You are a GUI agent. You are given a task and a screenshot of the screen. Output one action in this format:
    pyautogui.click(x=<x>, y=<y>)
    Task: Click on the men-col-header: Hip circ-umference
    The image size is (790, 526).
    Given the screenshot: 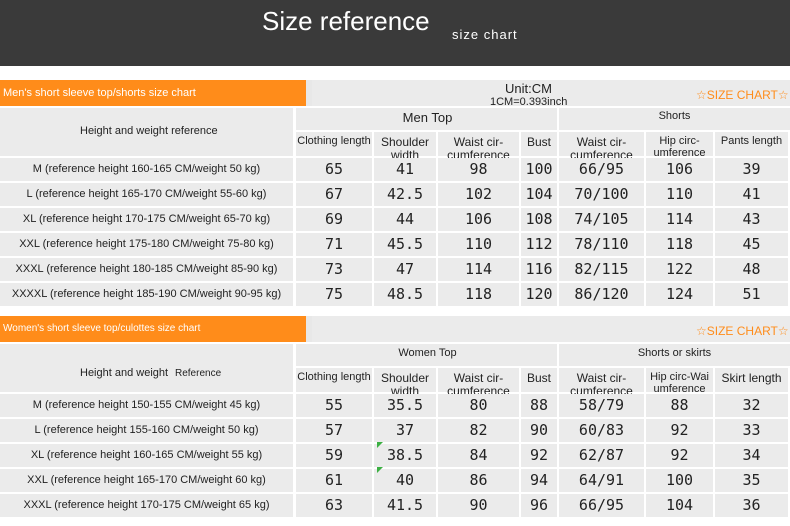 What is the action you would take?
    pyautogui.click(x=679, y=147)
    